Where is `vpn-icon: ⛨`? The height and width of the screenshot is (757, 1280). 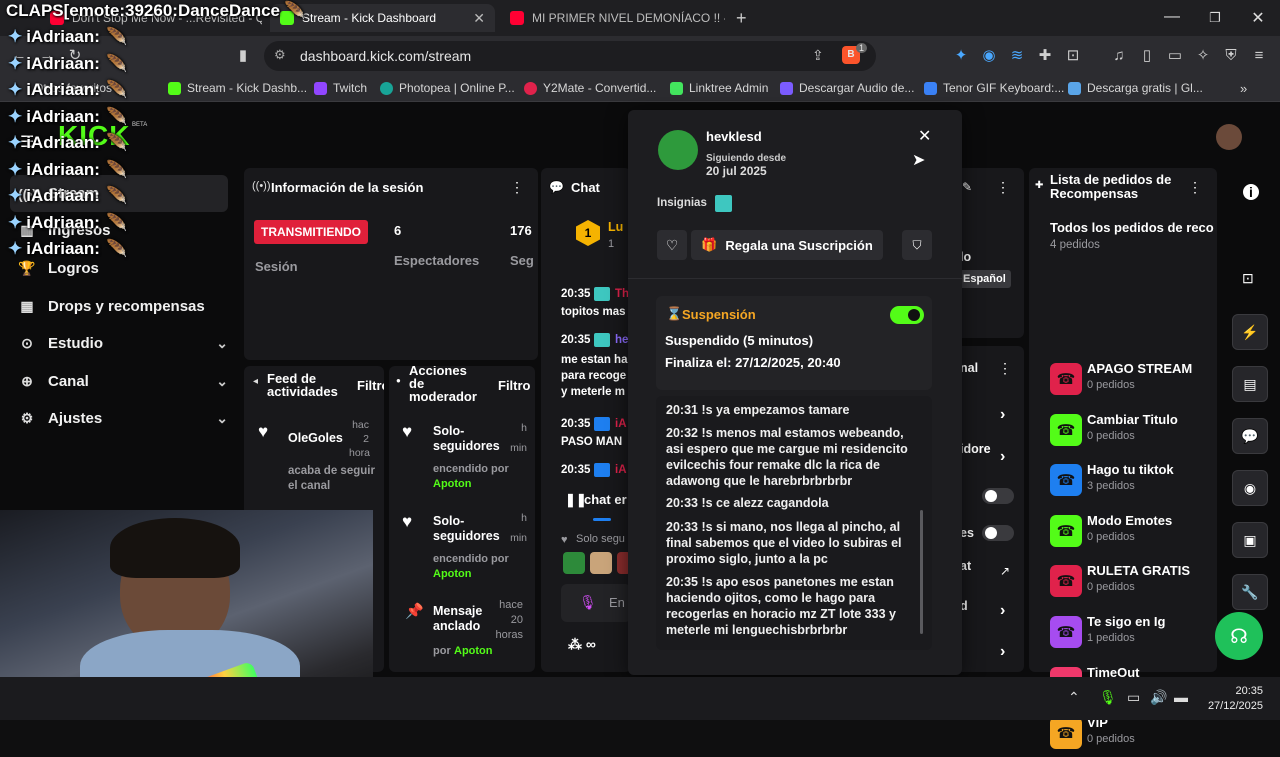
vpn-icon: ⛨ is located at coordinates (1231, 56).